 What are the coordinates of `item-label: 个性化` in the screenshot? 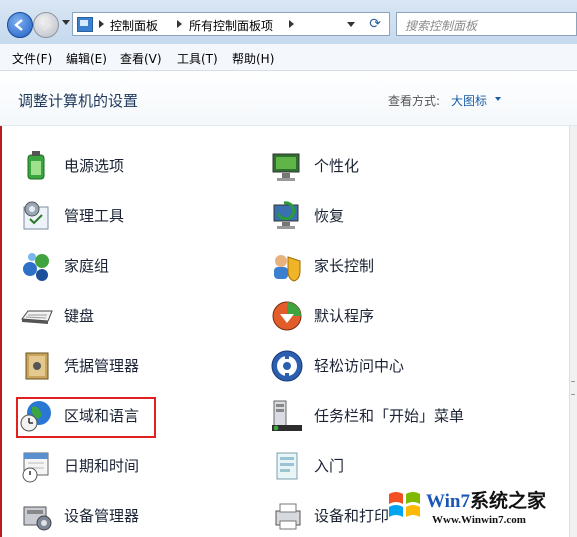 It's located at (337, 166).